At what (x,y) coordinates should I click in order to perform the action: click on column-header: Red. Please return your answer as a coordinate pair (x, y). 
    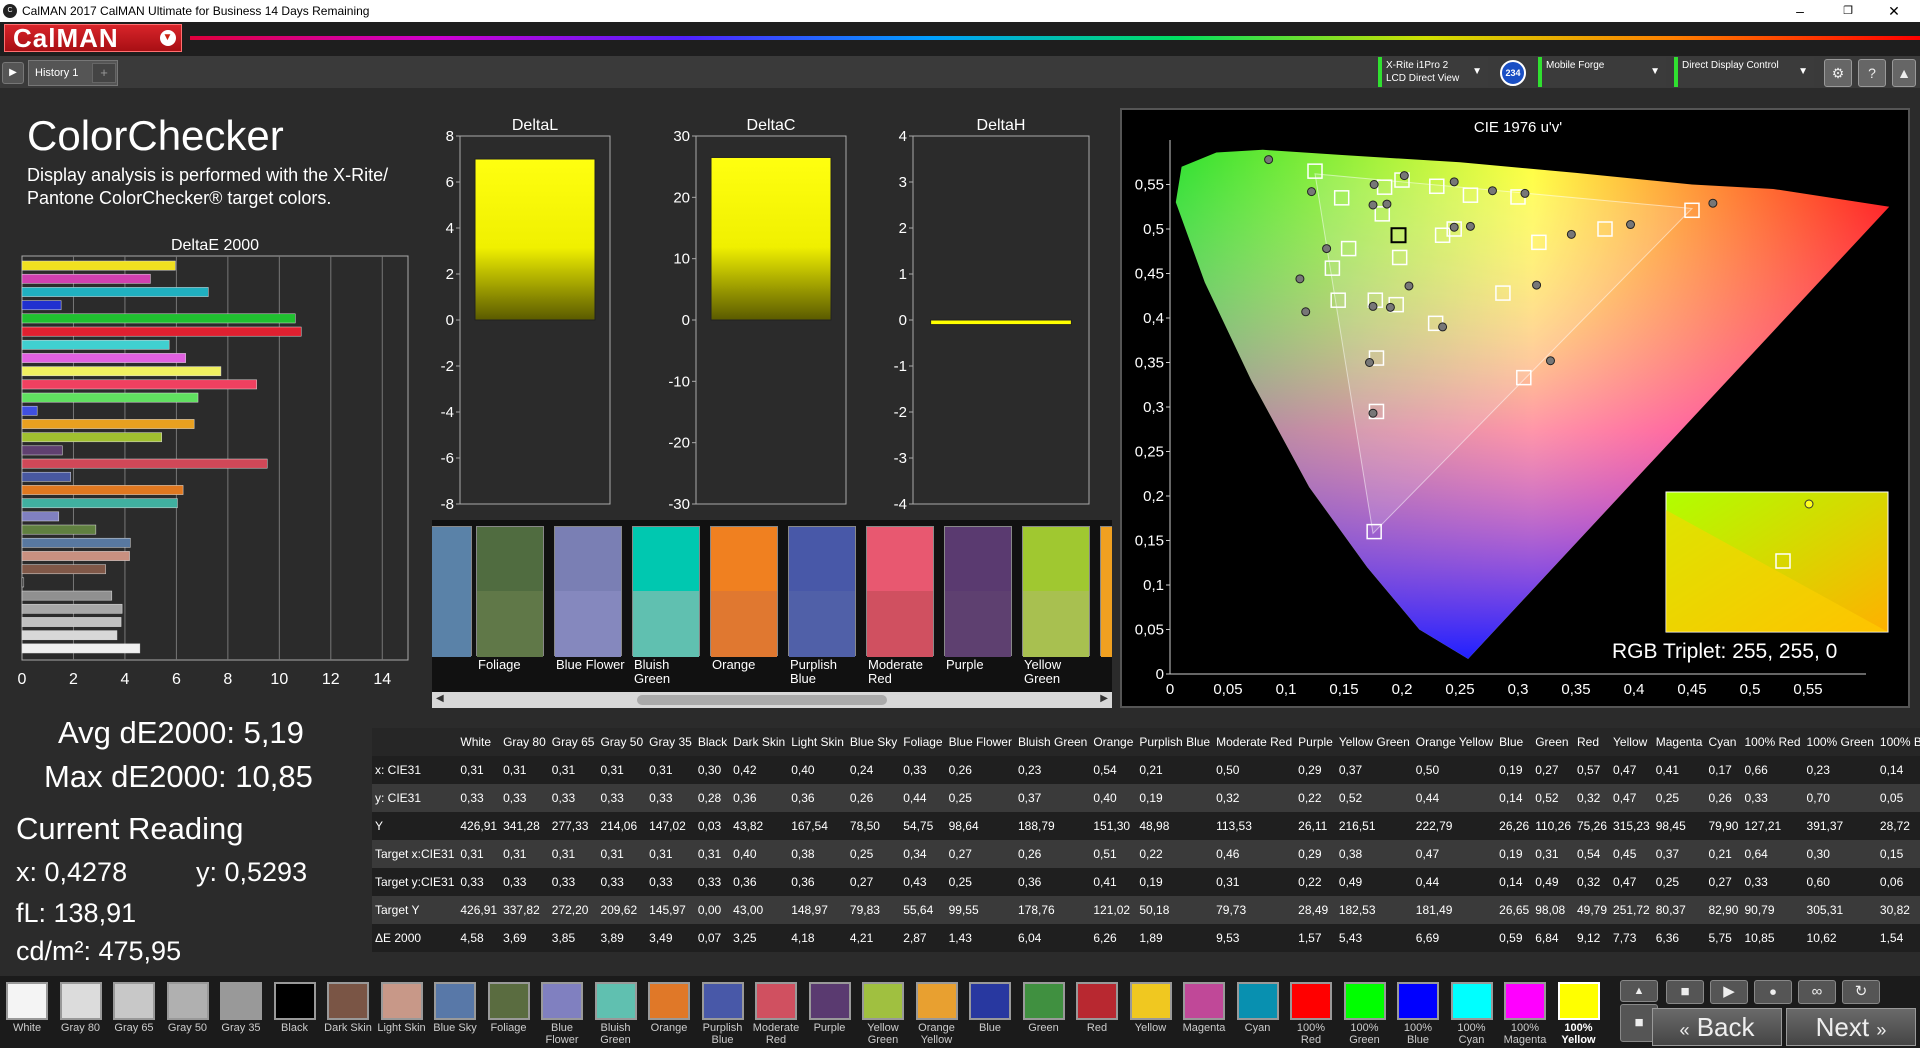
    Looking at the image, I should click on (1592, 742).